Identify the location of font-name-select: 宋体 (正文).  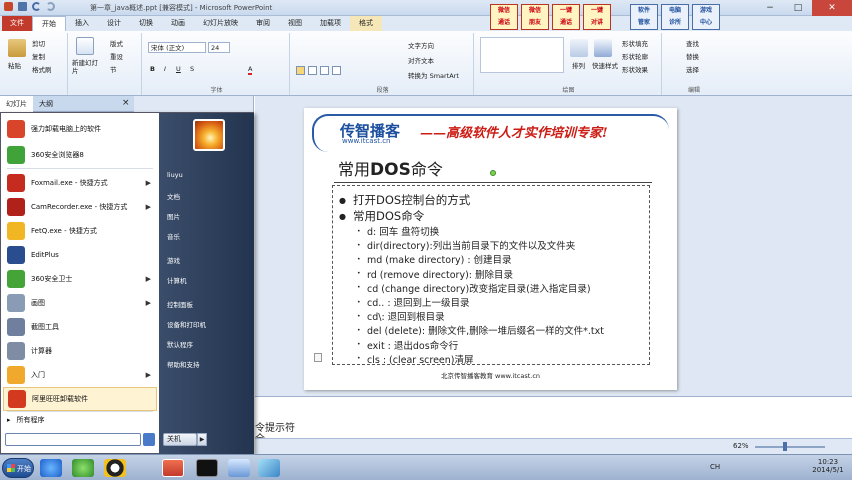
(177, 47).